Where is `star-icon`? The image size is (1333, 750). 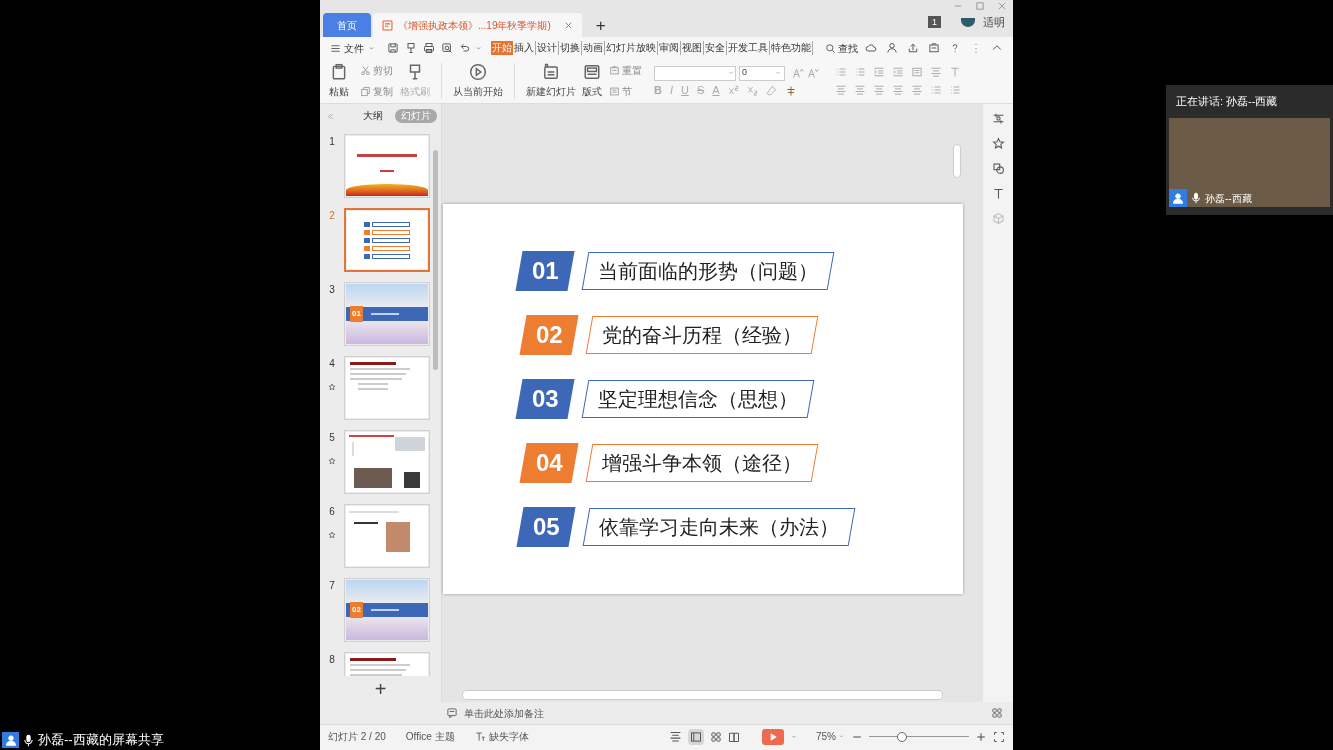 star-icon is located at coordinates (998, 143).